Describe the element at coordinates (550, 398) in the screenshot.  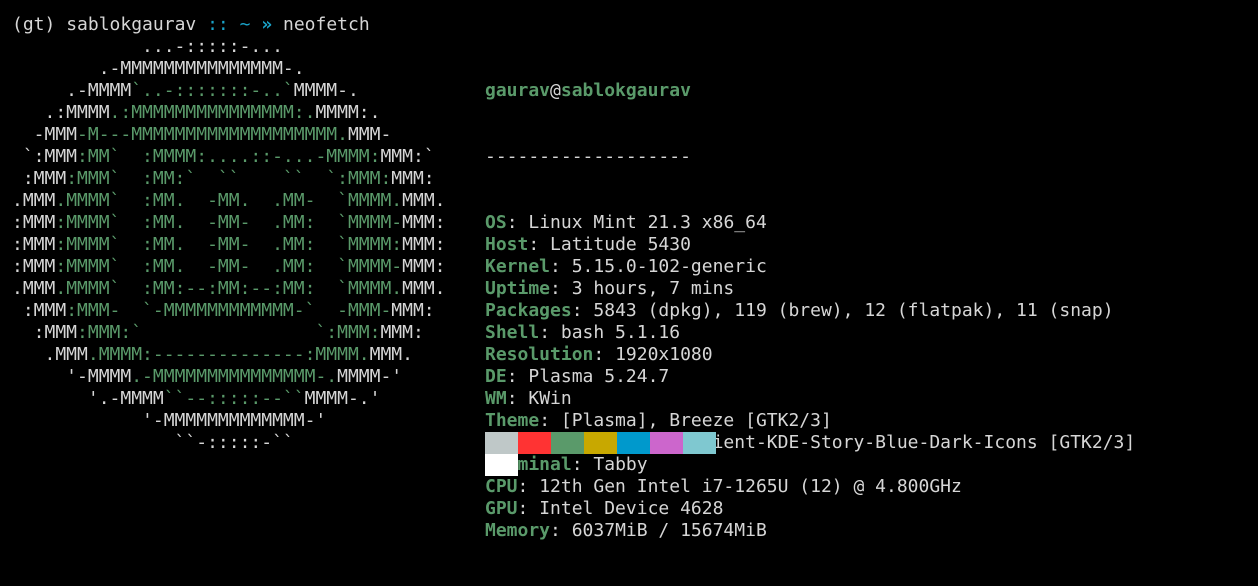
I see `info-value: KWin` at that location.